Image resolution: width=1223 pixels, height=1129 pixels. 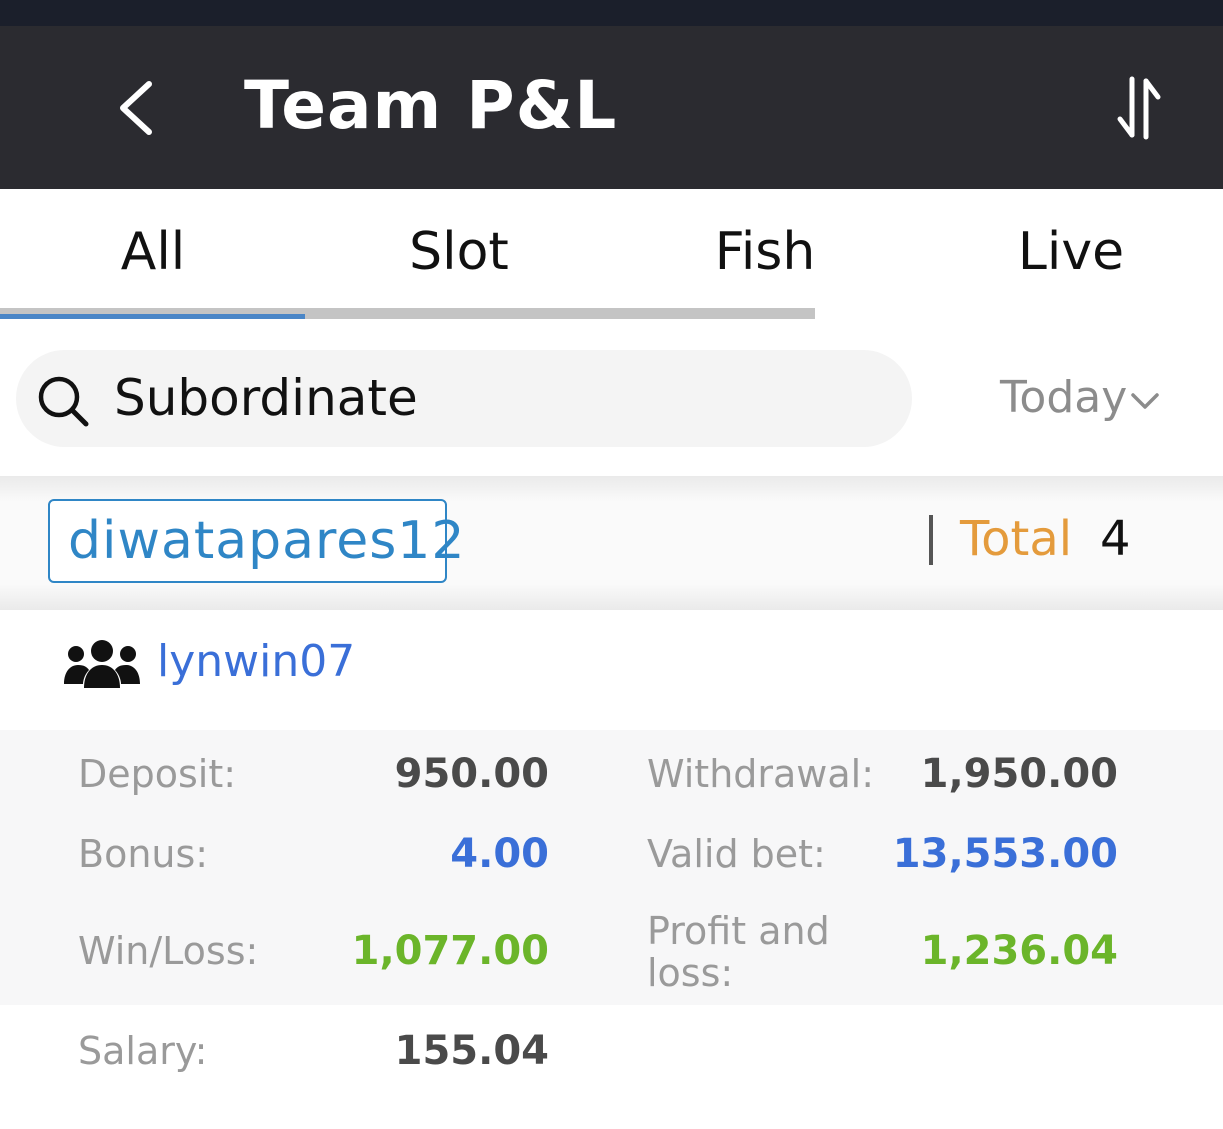 I want to click on win-loss-label: Win/Loss:, so click(x=168, y=951).